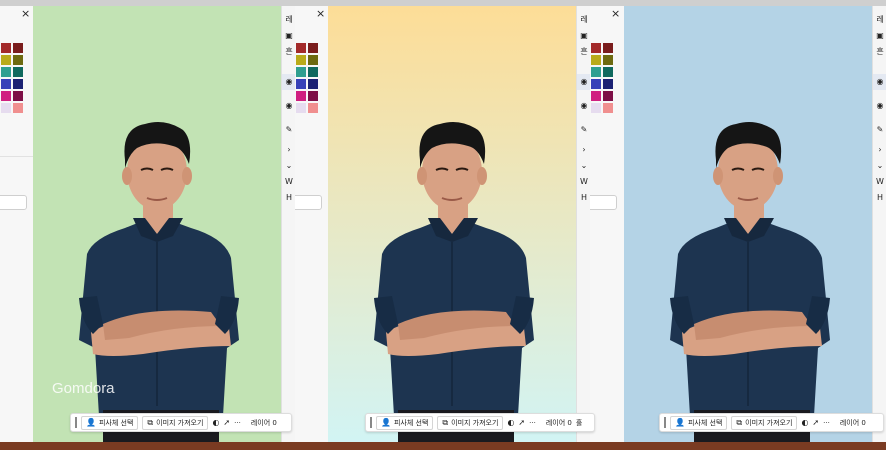 The width and height of the screenshot is (886, 450). I want to click on bottom-toolbar-3: 👤 피사체 선택 ⧉ 이미지 가져오기 ◐ ➚ ··· 레이어 0, so click(771, 422).